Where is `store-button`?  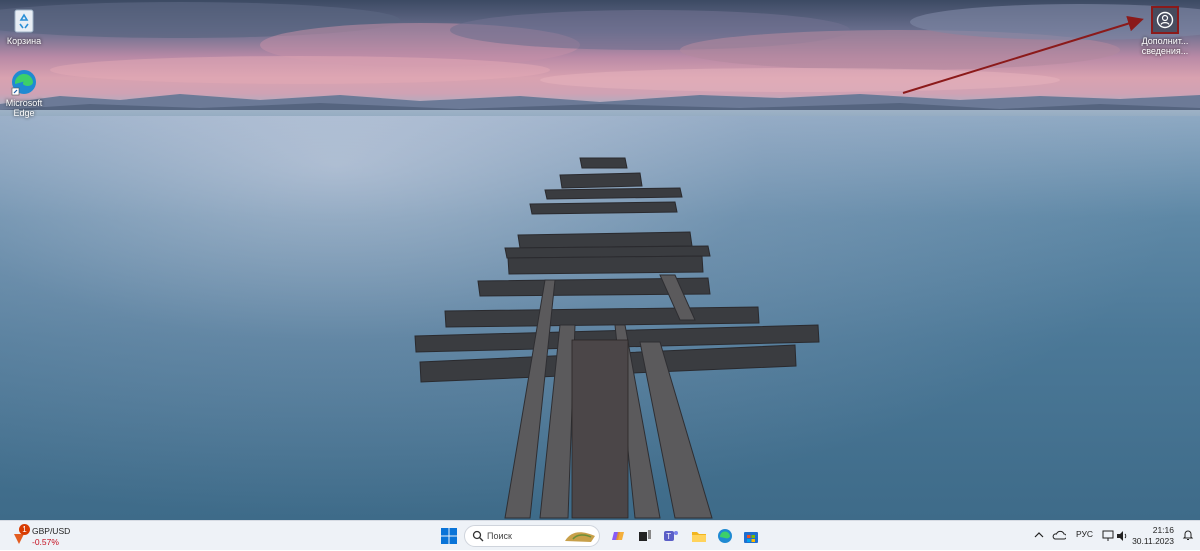
store-button is located at coordinates (751, 536).